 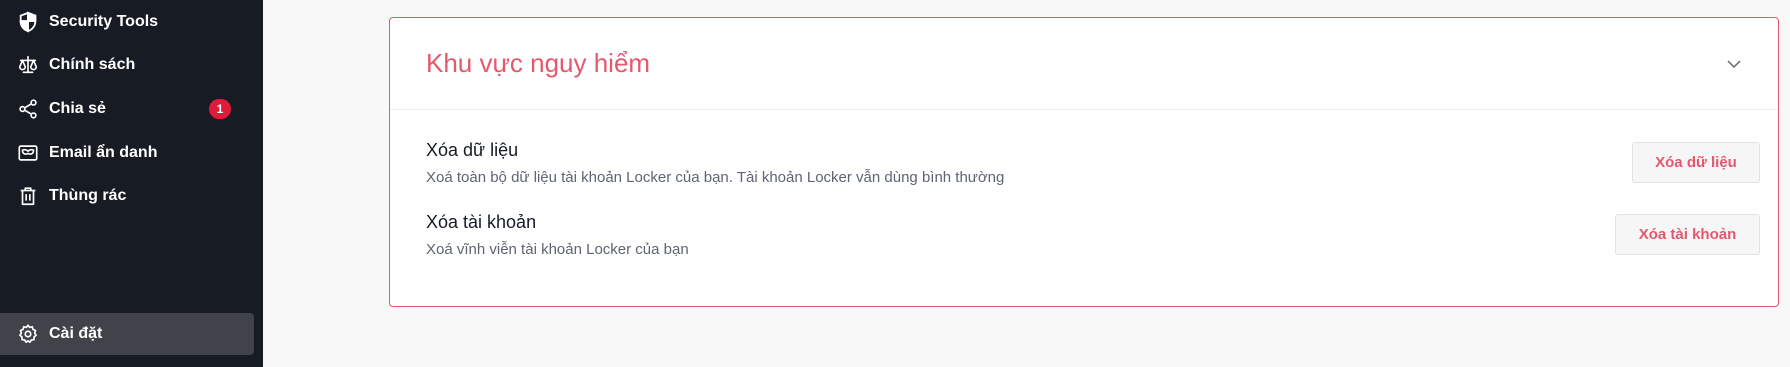 What do you see at coordinates (92, 64) in the screenshot?
I see `sidebar-item-label: Chính sách` at bounding box center [92, 64].